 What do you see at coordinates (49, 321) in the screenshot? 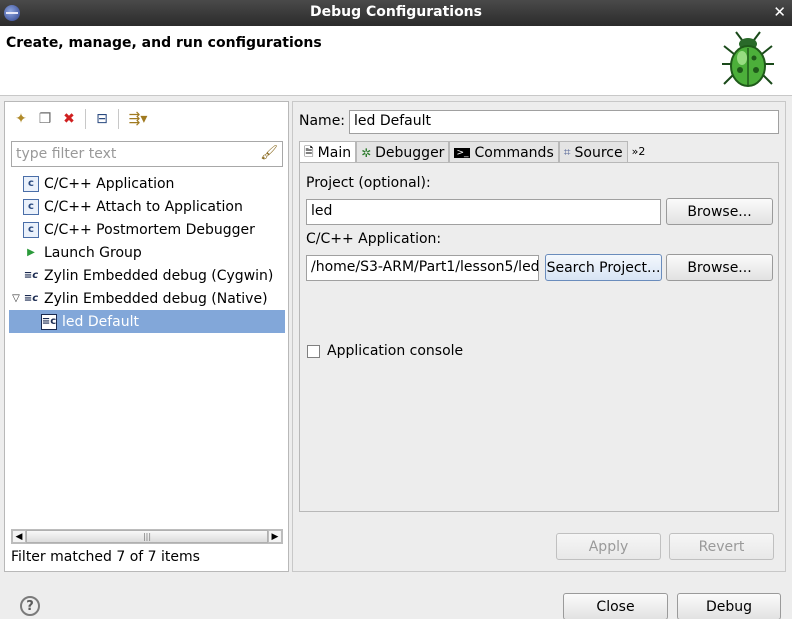
I see `zylin-config-icon: ≡c` at bounding box center [49, 321].